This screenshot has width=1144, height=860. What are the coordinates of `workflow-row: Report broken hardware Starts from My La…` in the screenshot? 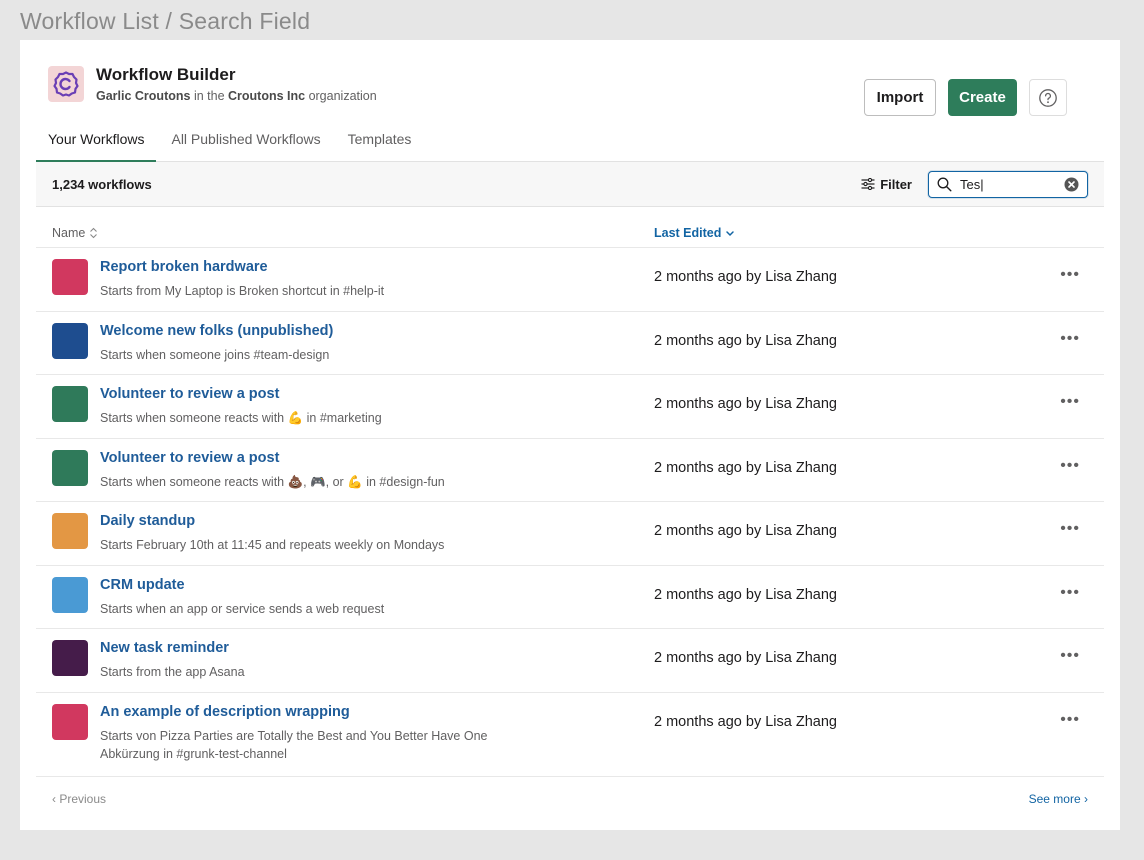 It's located at (570, 280).